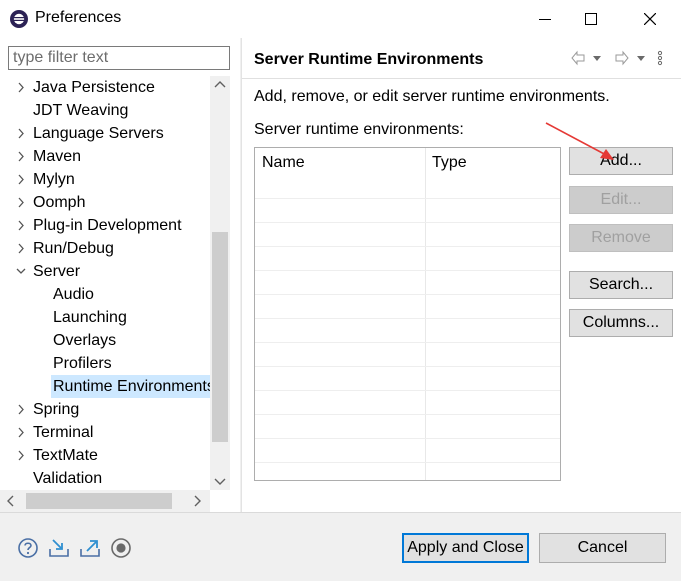 The height and width of the screenshot is (581, 681). What do you see at coordinates (57, 156) in the screenshot?
I see `tree-item-label: Maven` at bounding box center [57, 156].